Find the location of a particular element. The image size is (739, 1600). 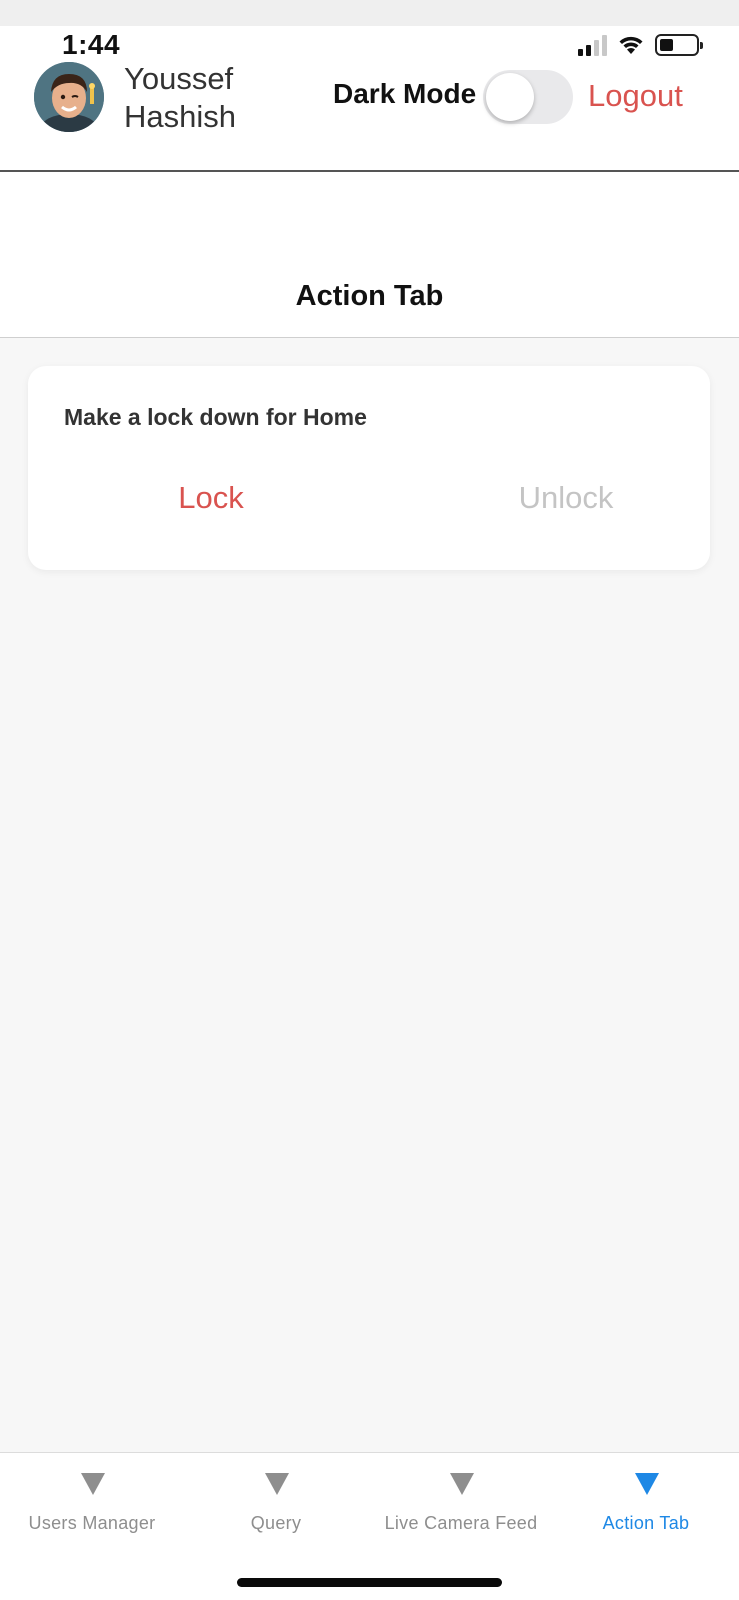

tab-label: Users Manager is located at coordinates (92, 1523).